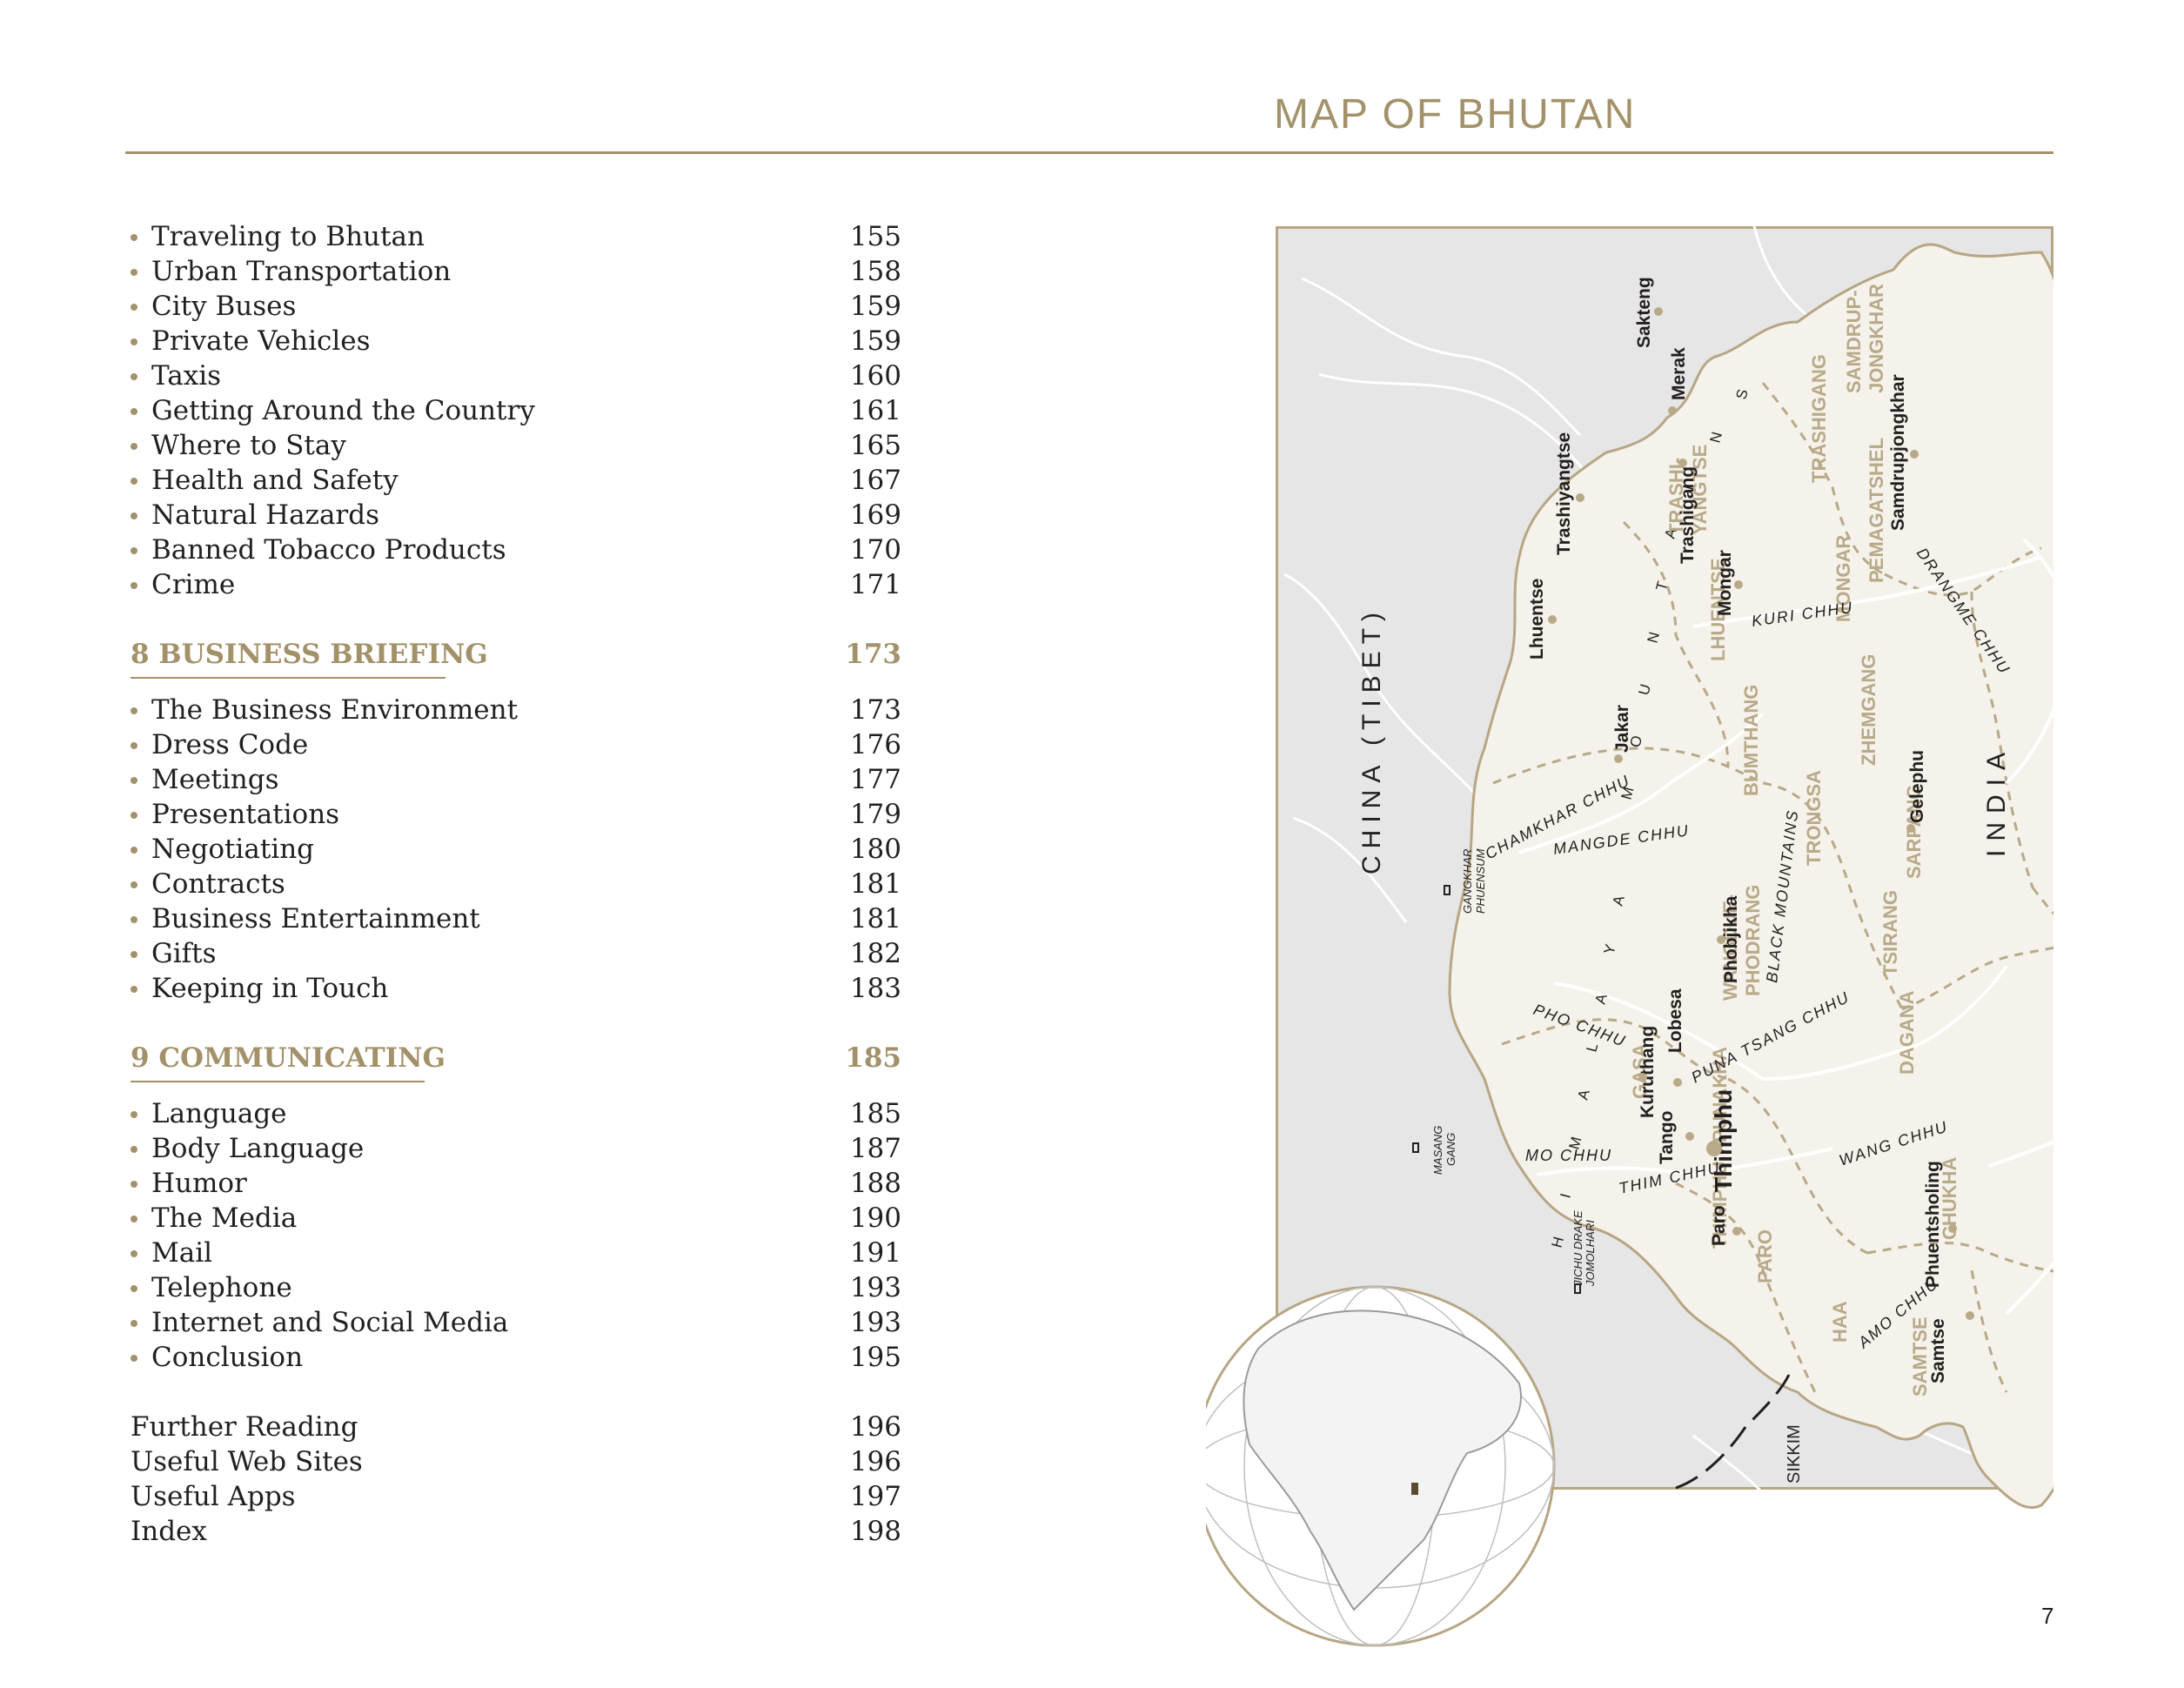 This screenshot has width=2184, height=1688. What do you see at coordinates (522, 271) in the screenshot?
I see `toc-entry: Urban Transportation 158` at bounding box center [522, 271].